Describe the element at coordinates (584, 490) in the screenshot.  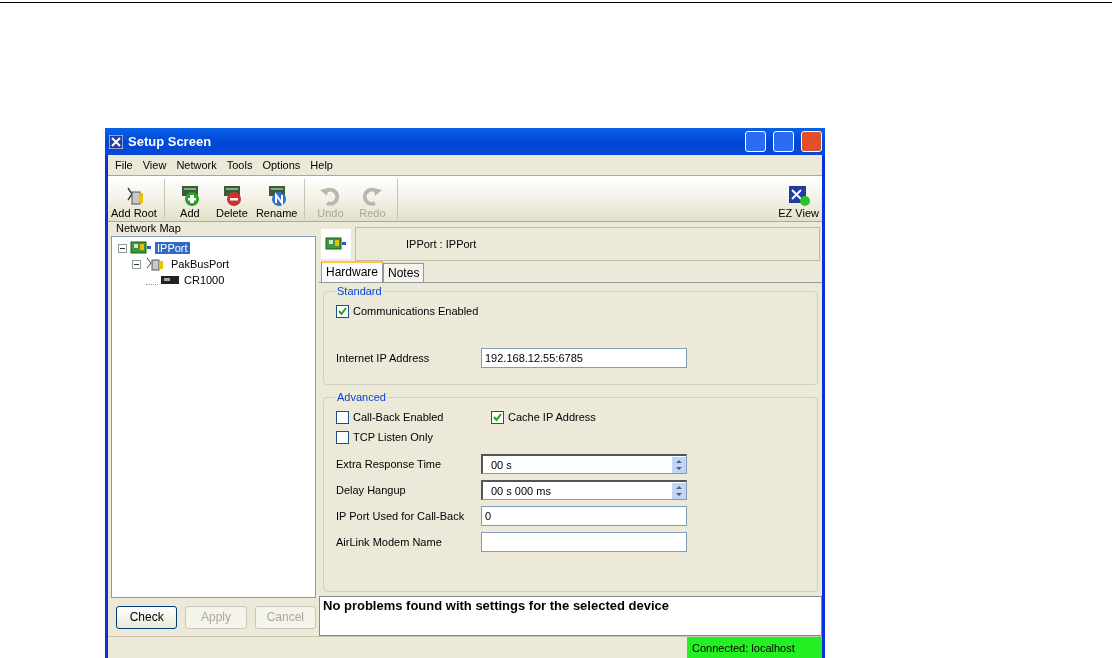
I see `spin-field: 00 s 000 ms` at that location.